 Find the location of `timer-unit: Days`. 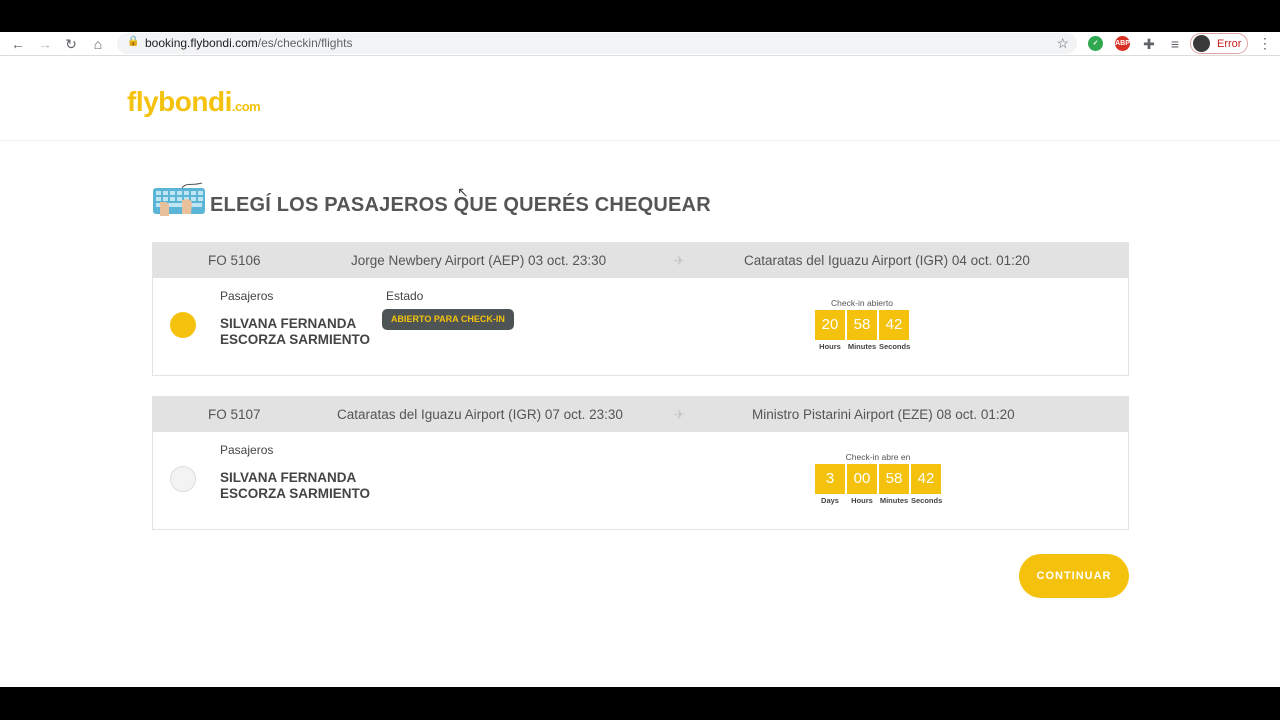

timer-unit: Days is located at coordinates (830, 500).